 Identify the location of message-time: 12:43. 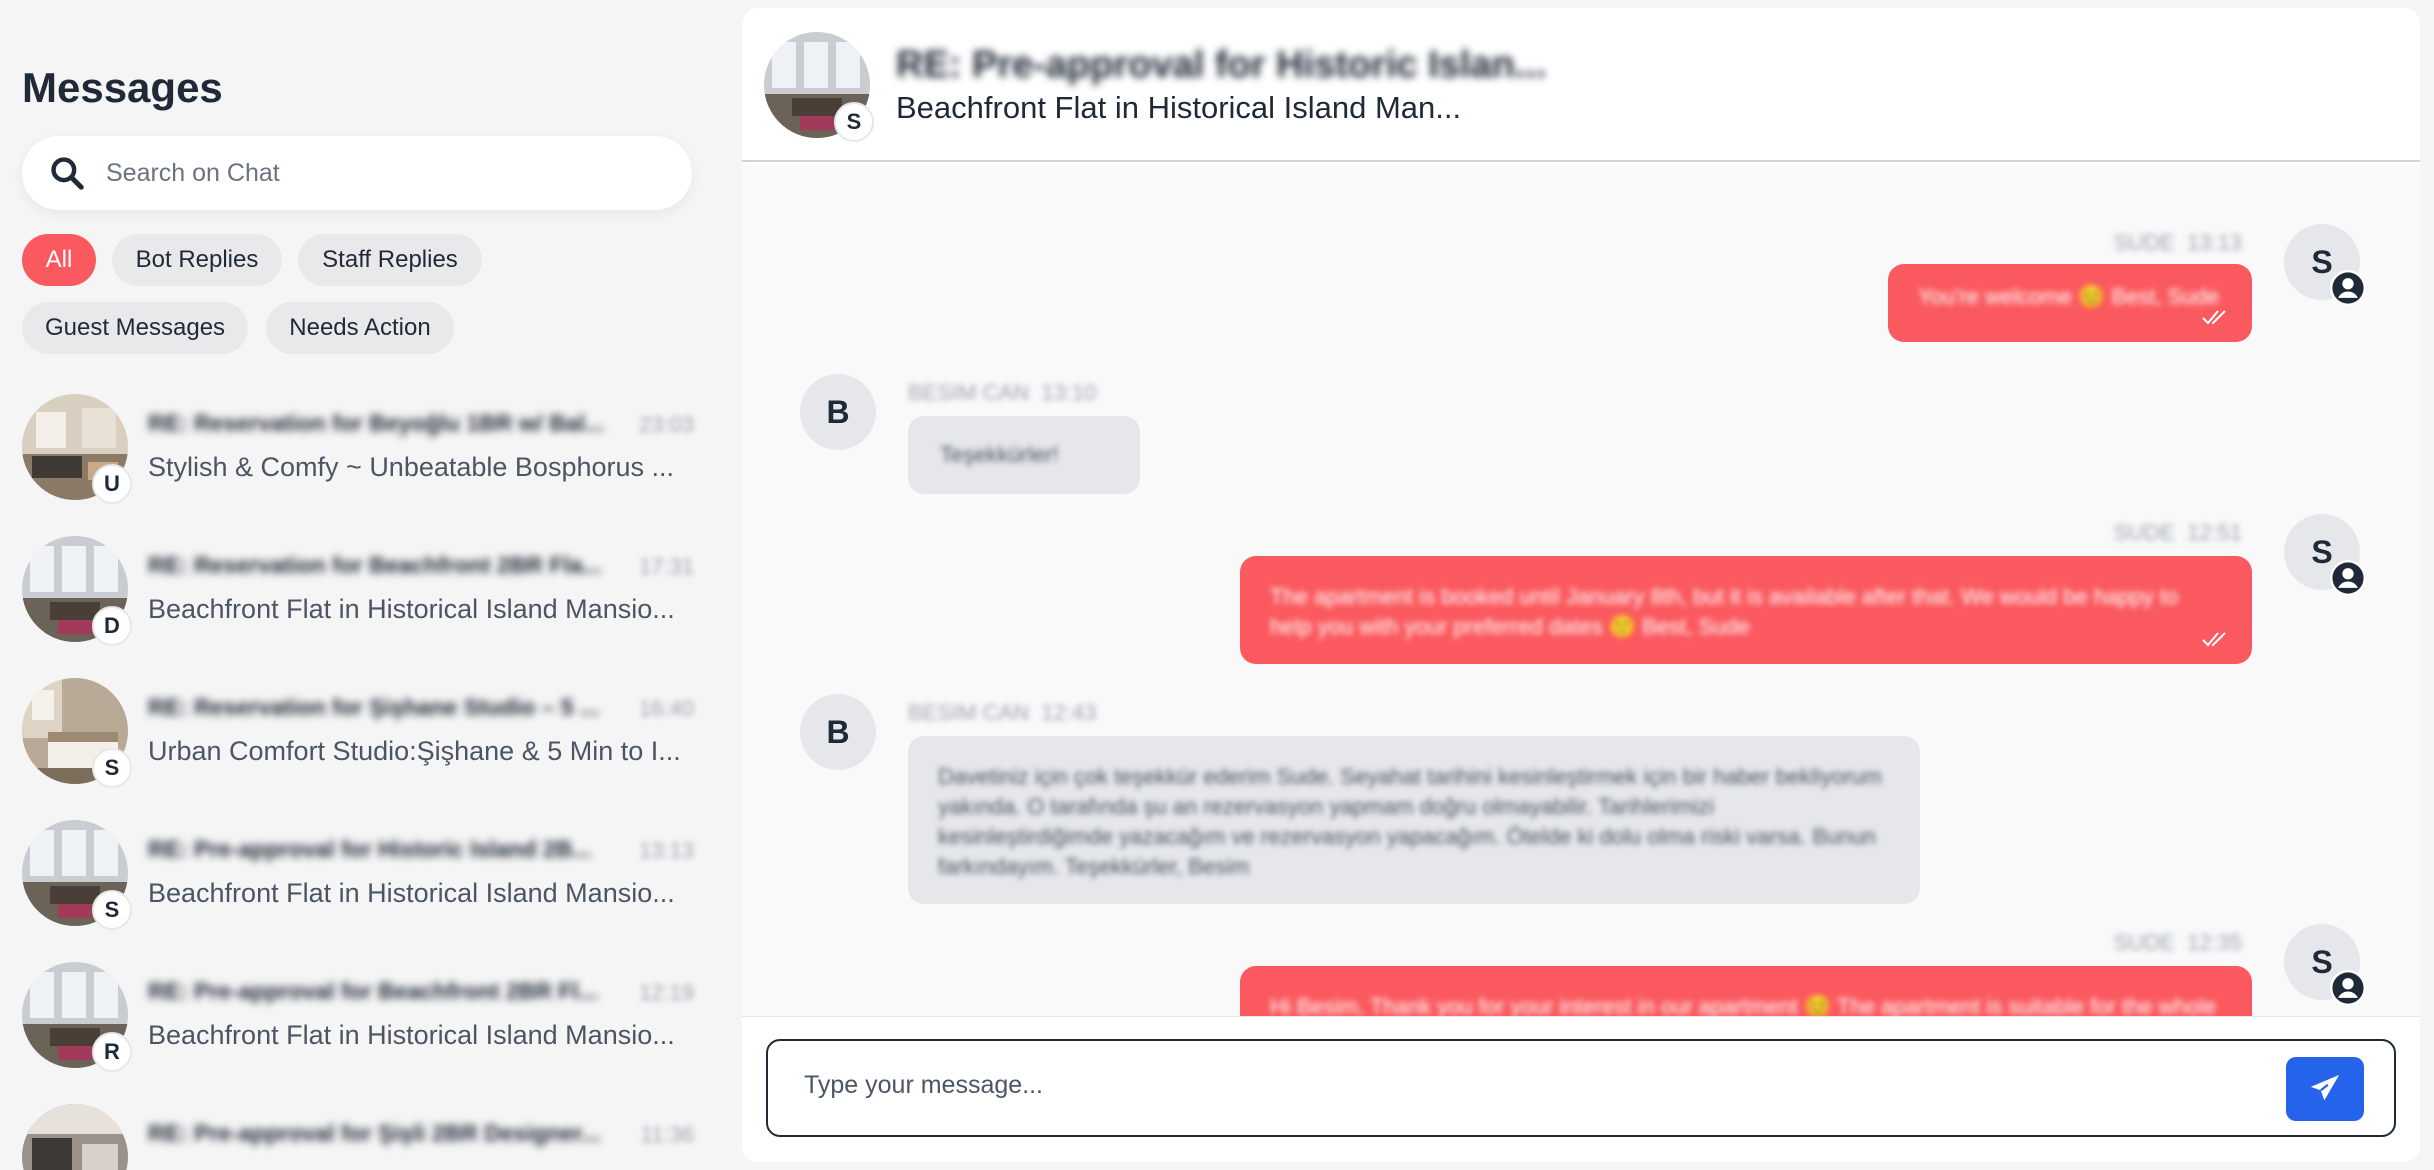
(1069, 712).